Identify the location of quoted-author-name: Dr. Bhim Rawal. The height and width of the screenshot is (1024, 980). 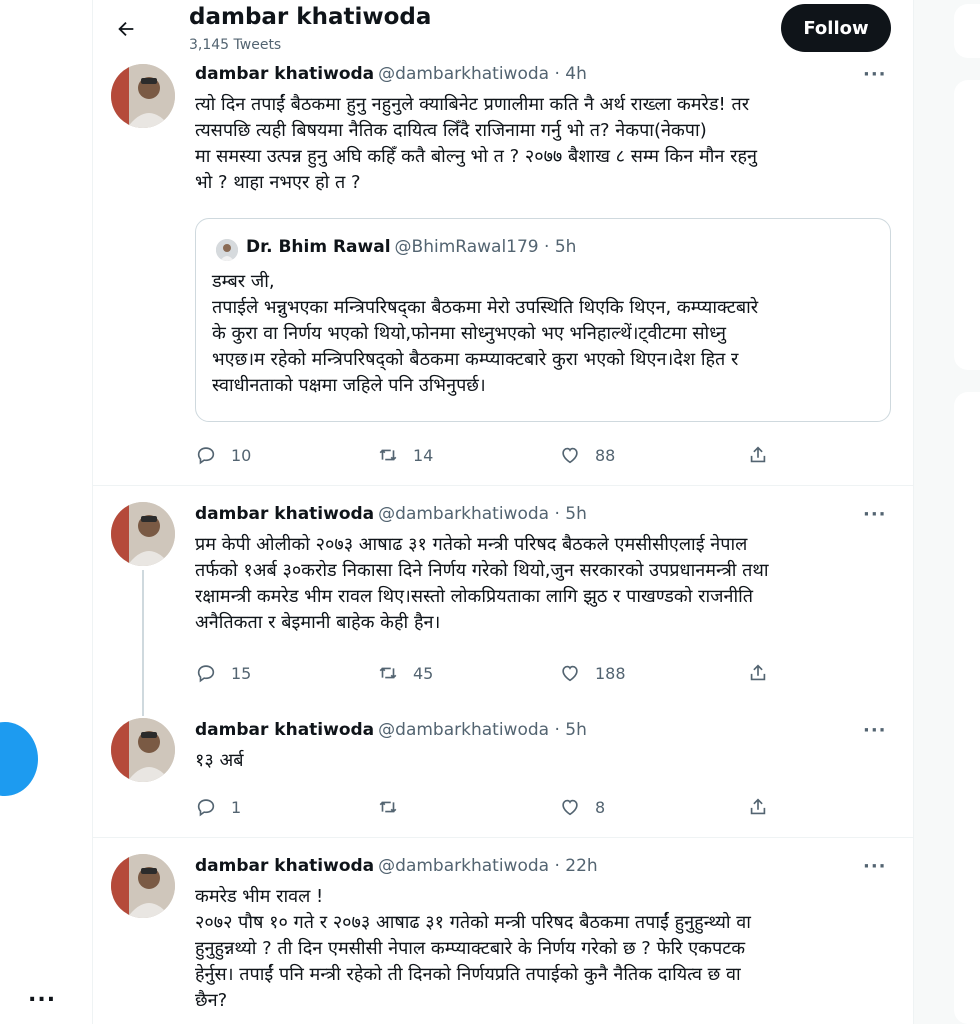
(318, 247).